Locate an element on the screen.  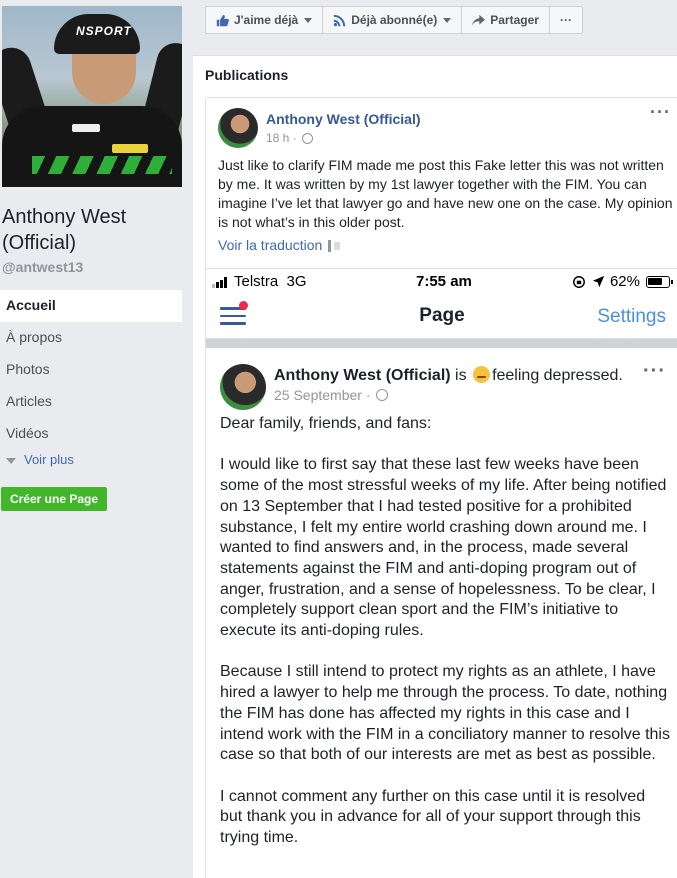
like-label: J'aime déjà is located at coordinates (266, 20).